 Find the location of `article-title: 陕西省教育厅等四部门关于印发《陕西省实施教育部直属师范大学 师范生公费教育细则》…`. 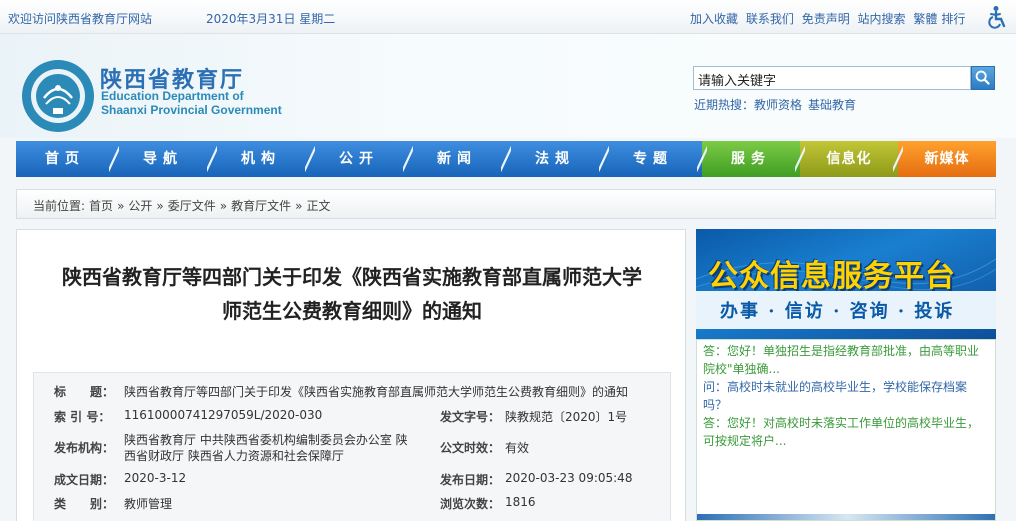

article-title: 陕西省教育厅等四部门关于印发《陕西省实施教育部直属师范大学 师范生公费教育细则》… is located at coordinates (352, 294).